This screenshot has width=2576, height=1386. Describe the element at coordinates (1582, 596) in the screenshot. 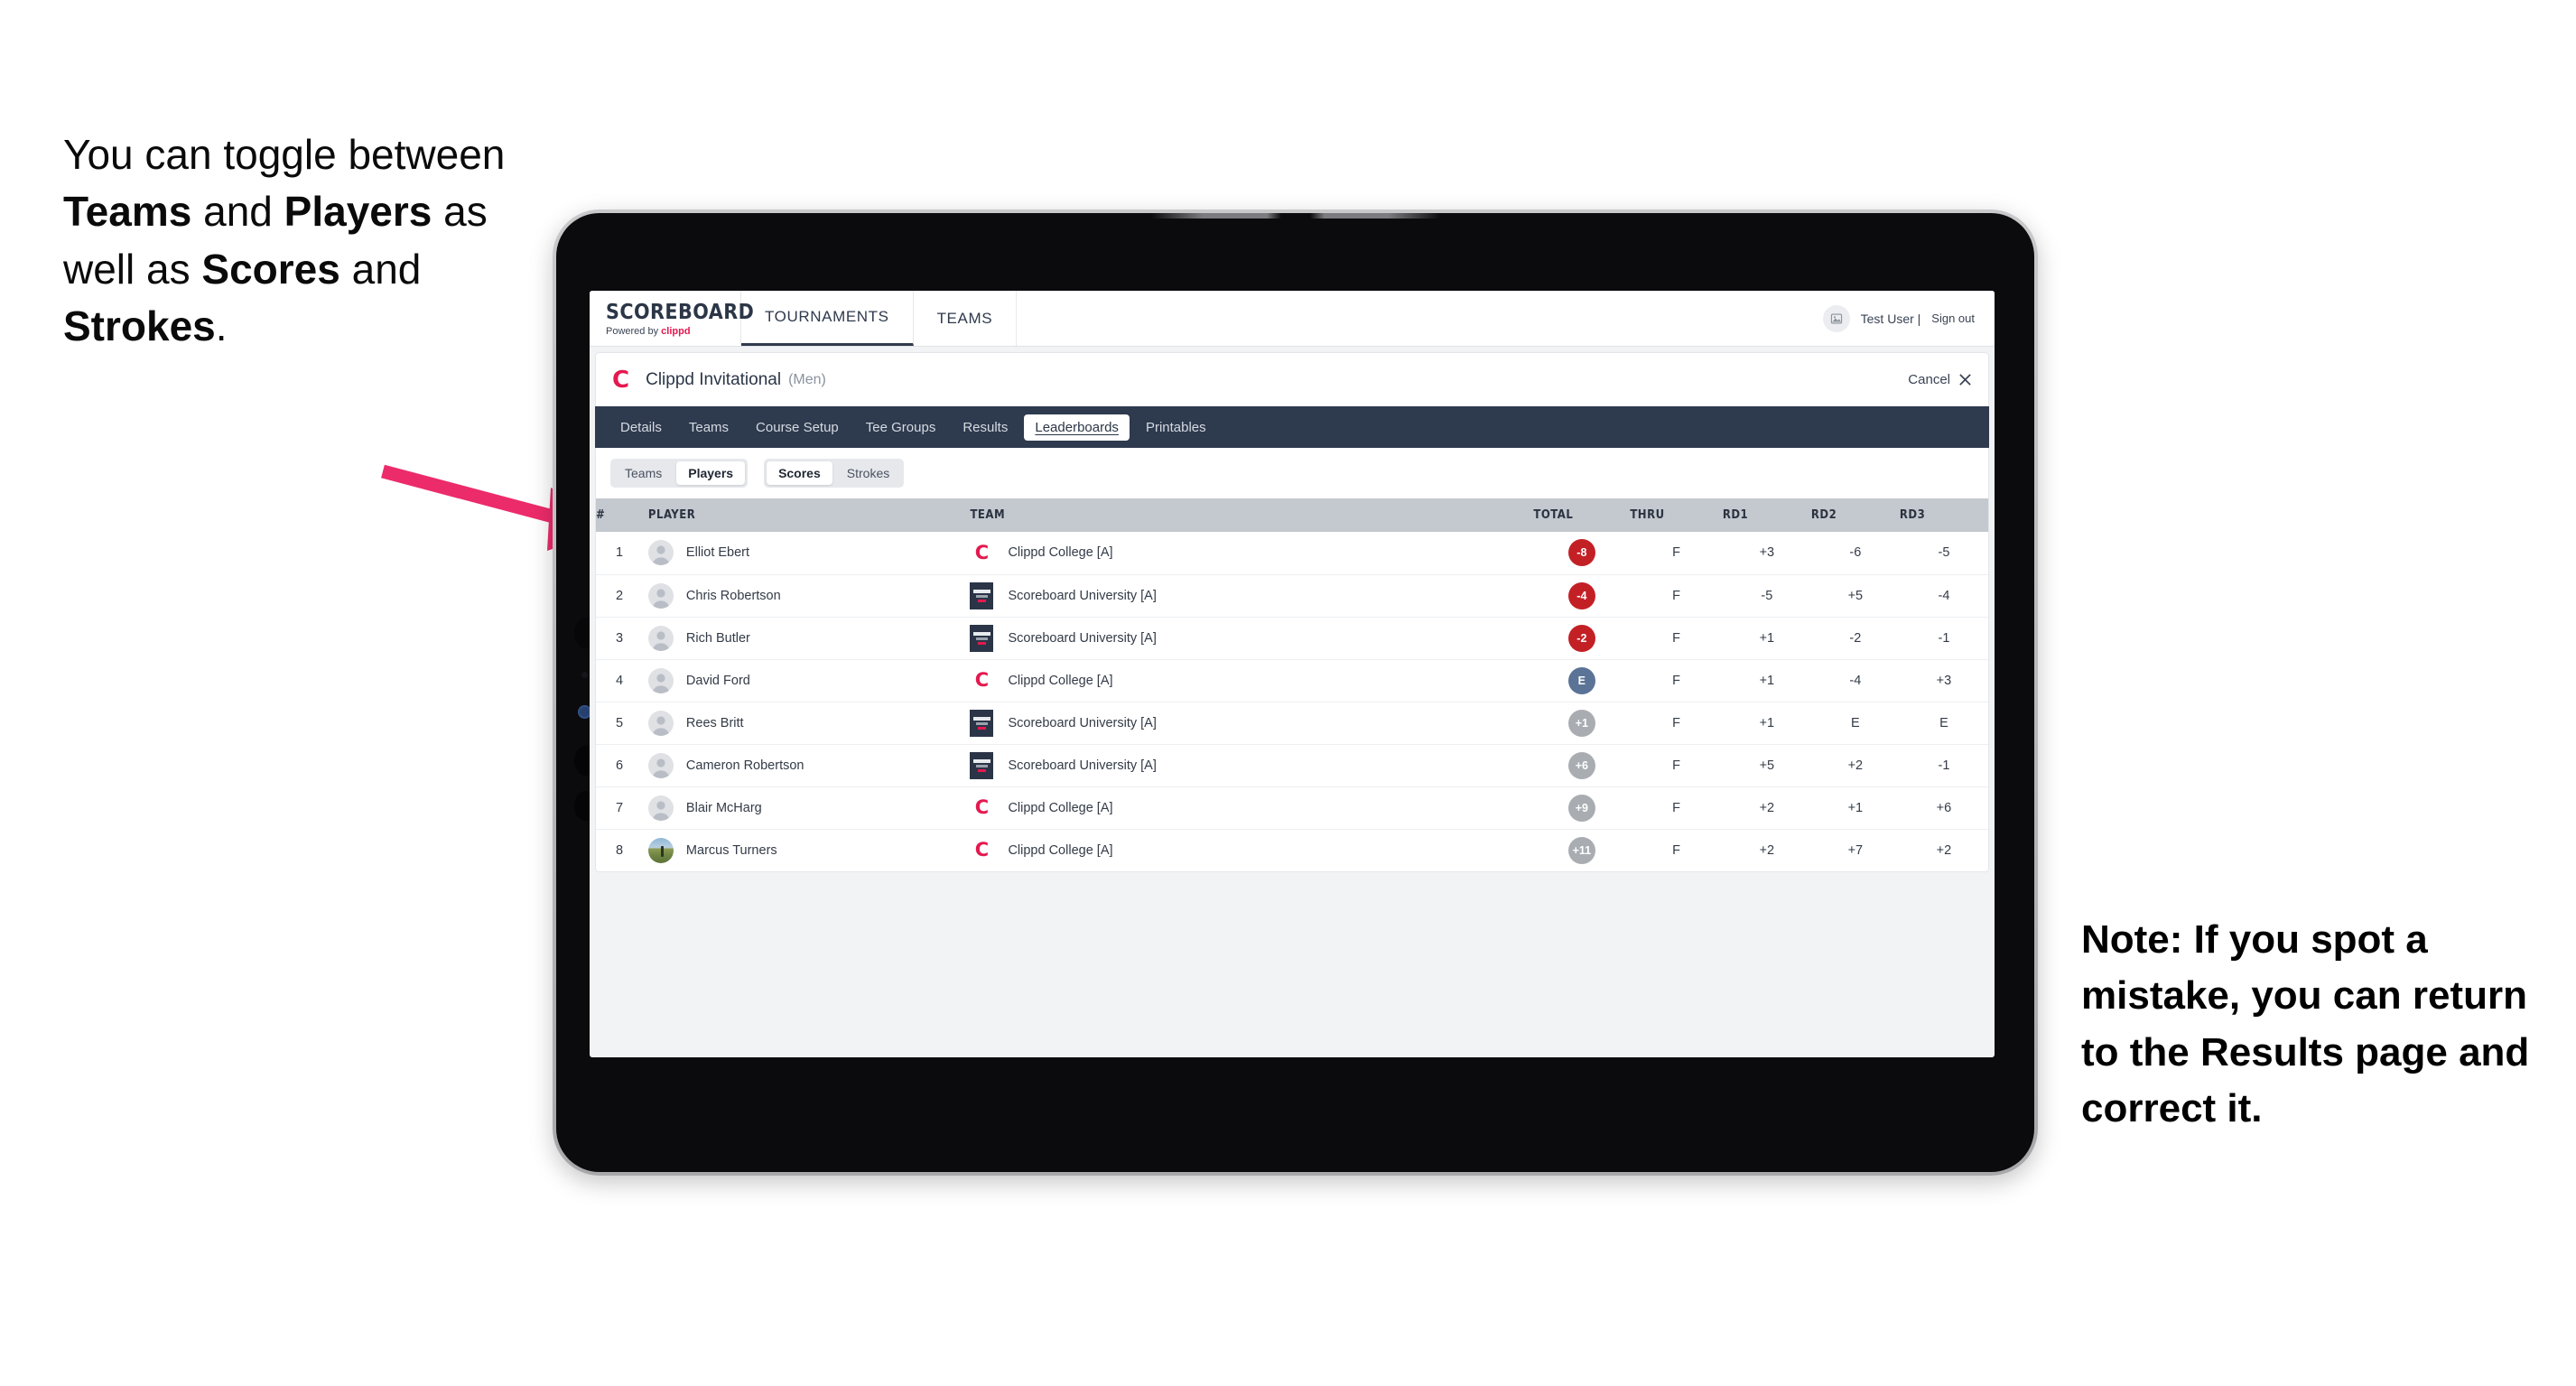

I see `cell-total: -4` at that location.